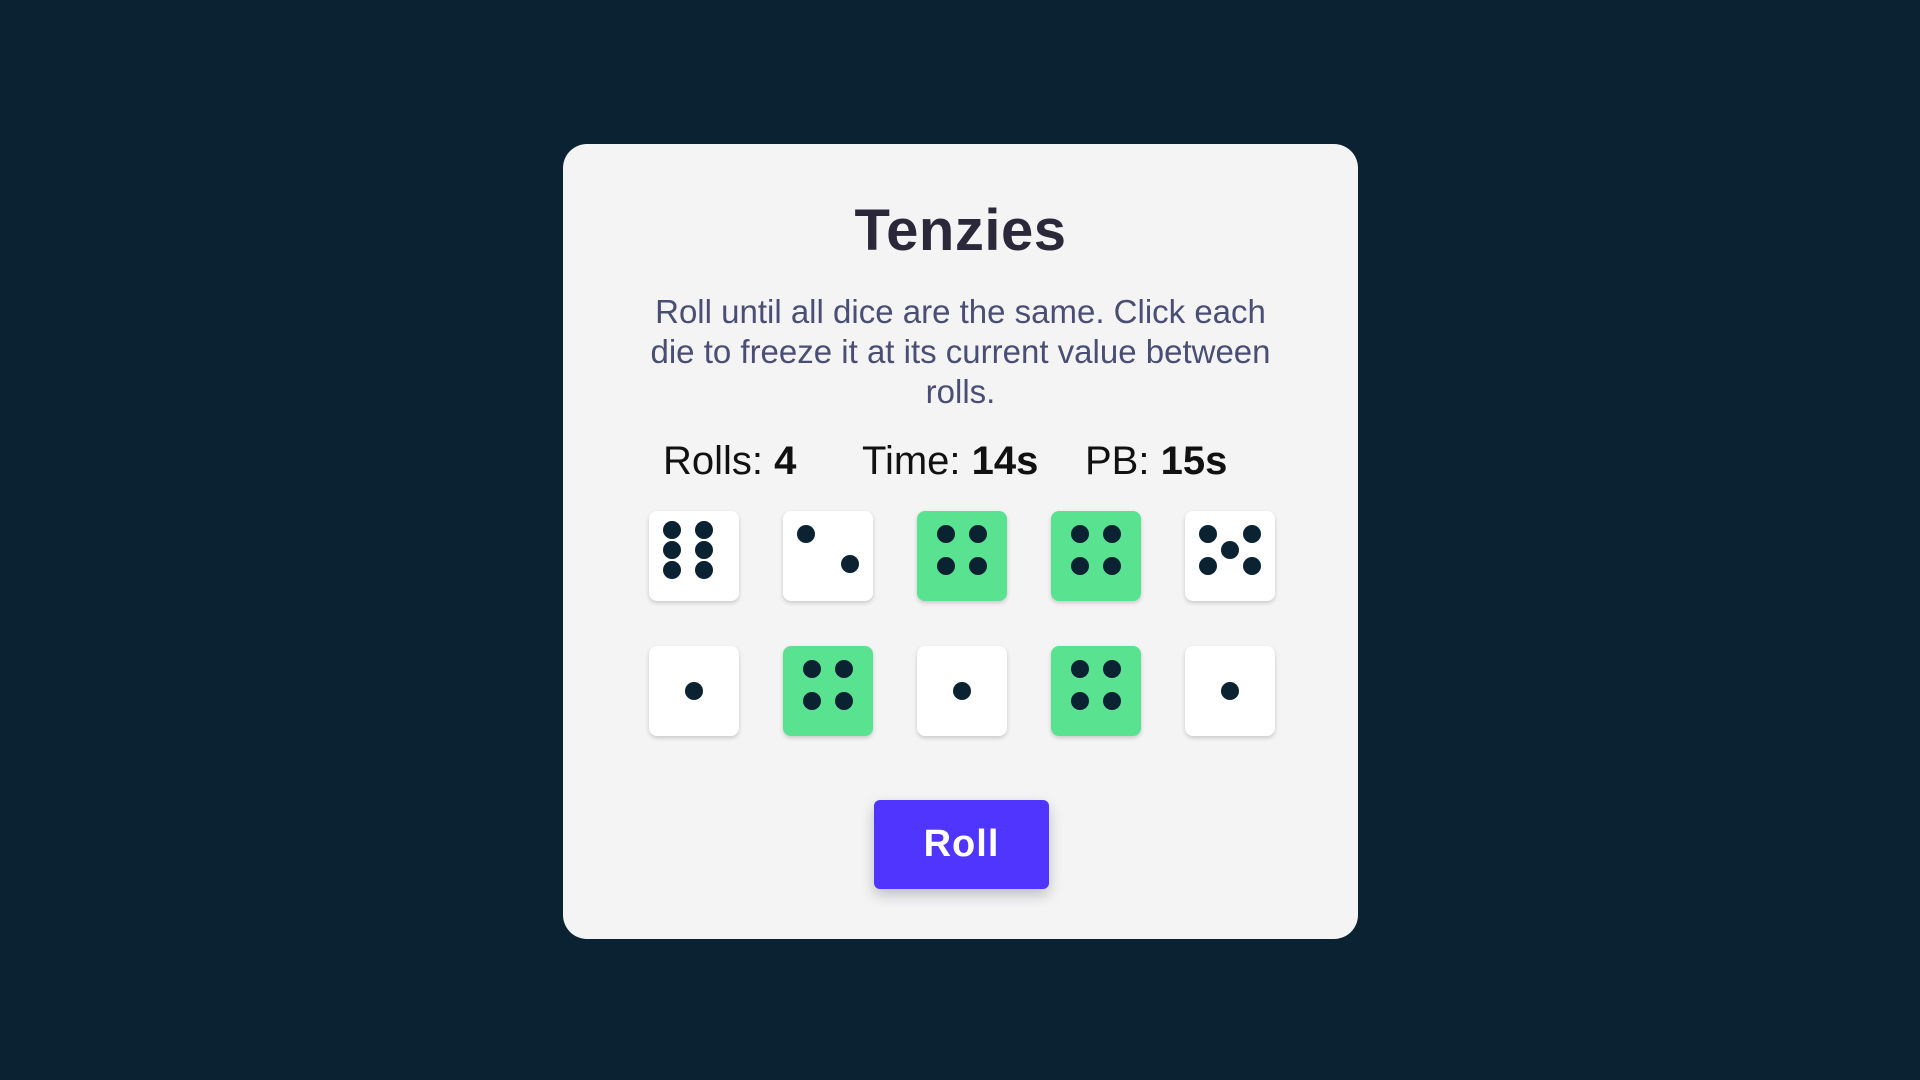  Describe the element at coordinates (911, 461) in the screenshot. I see `time-label: Time:` at that location.